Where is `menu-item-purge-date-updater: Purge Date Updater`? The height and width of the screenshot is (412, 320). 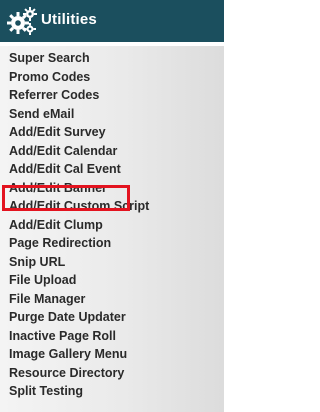
menu-item-purge-date-updater: Purge Date Updater is located at coordinates (79, 317).